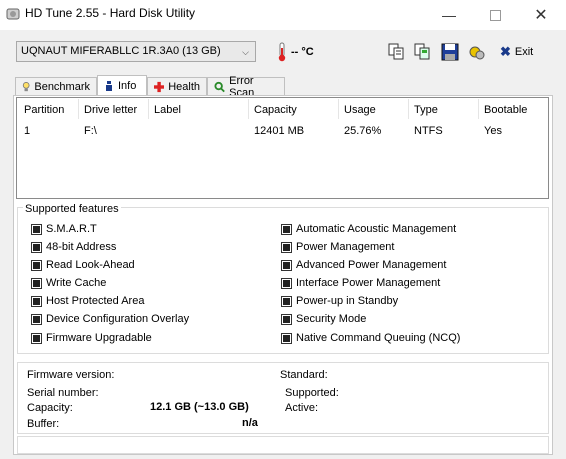 Image resolution: width=566 pixels, height=459 pixels. Describe the element at coordinates (323, 319) in the screenshot. I see `feature-security-mode: Security Mode` at that location.